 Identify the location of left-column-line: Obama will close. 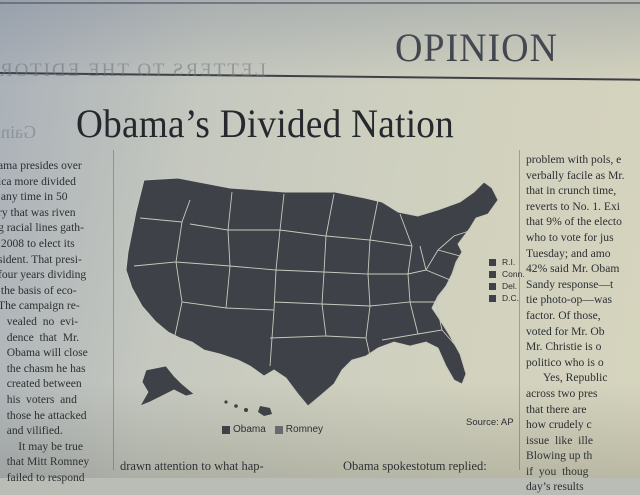
(44, 353).